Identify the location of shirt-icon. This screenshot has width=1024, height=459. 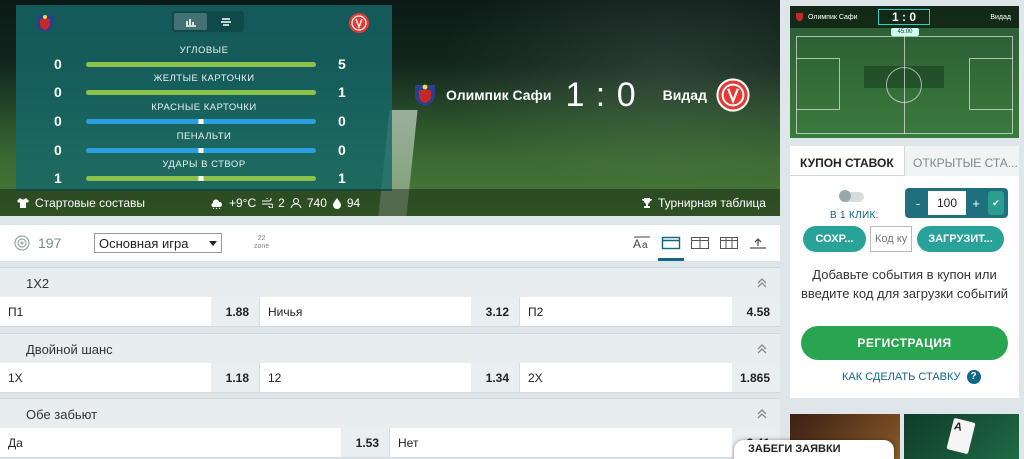
(23, 203).